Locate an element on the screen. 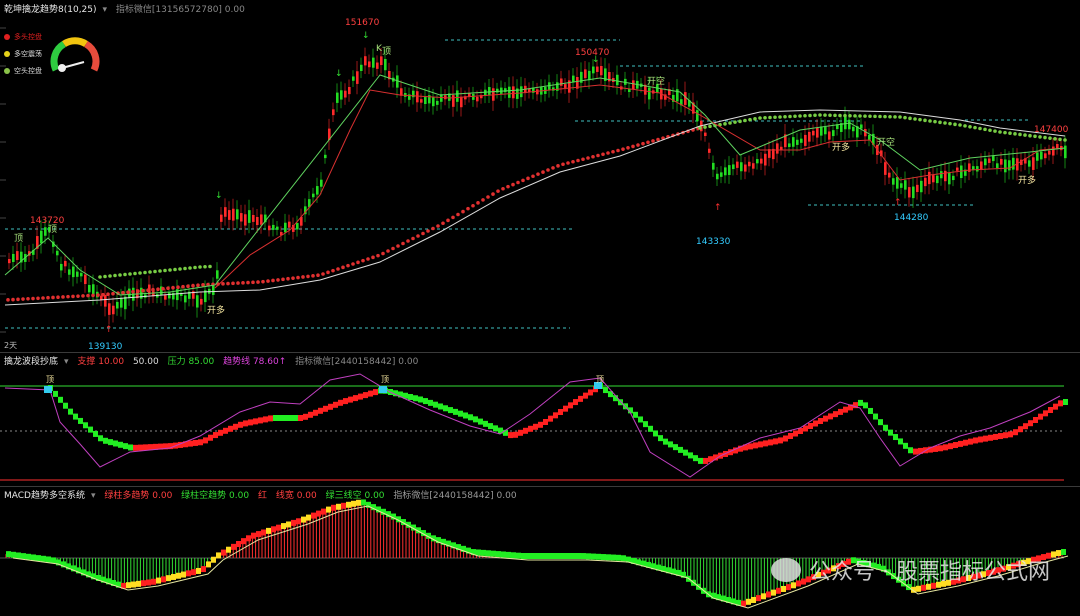  buy-arrow-icon: ↑ is located at coordinates (109, 330).